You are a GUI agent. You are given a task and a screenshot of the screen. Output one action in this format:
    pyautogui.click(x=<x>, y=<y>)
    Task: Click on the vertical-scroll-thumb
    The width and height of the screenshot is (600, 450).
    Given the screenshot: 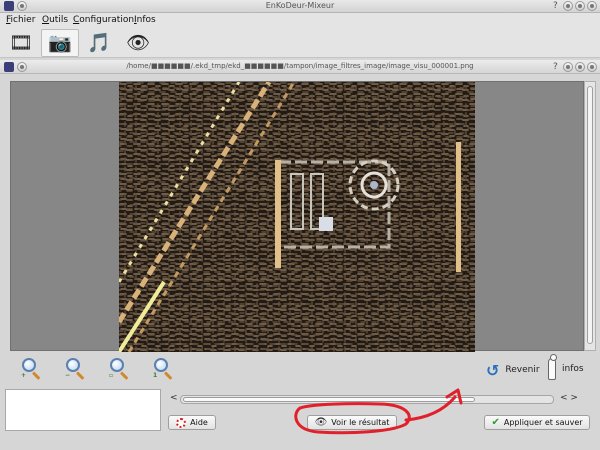 What is the action you would take?
    pyautogui.click(x=590, y=215)
    